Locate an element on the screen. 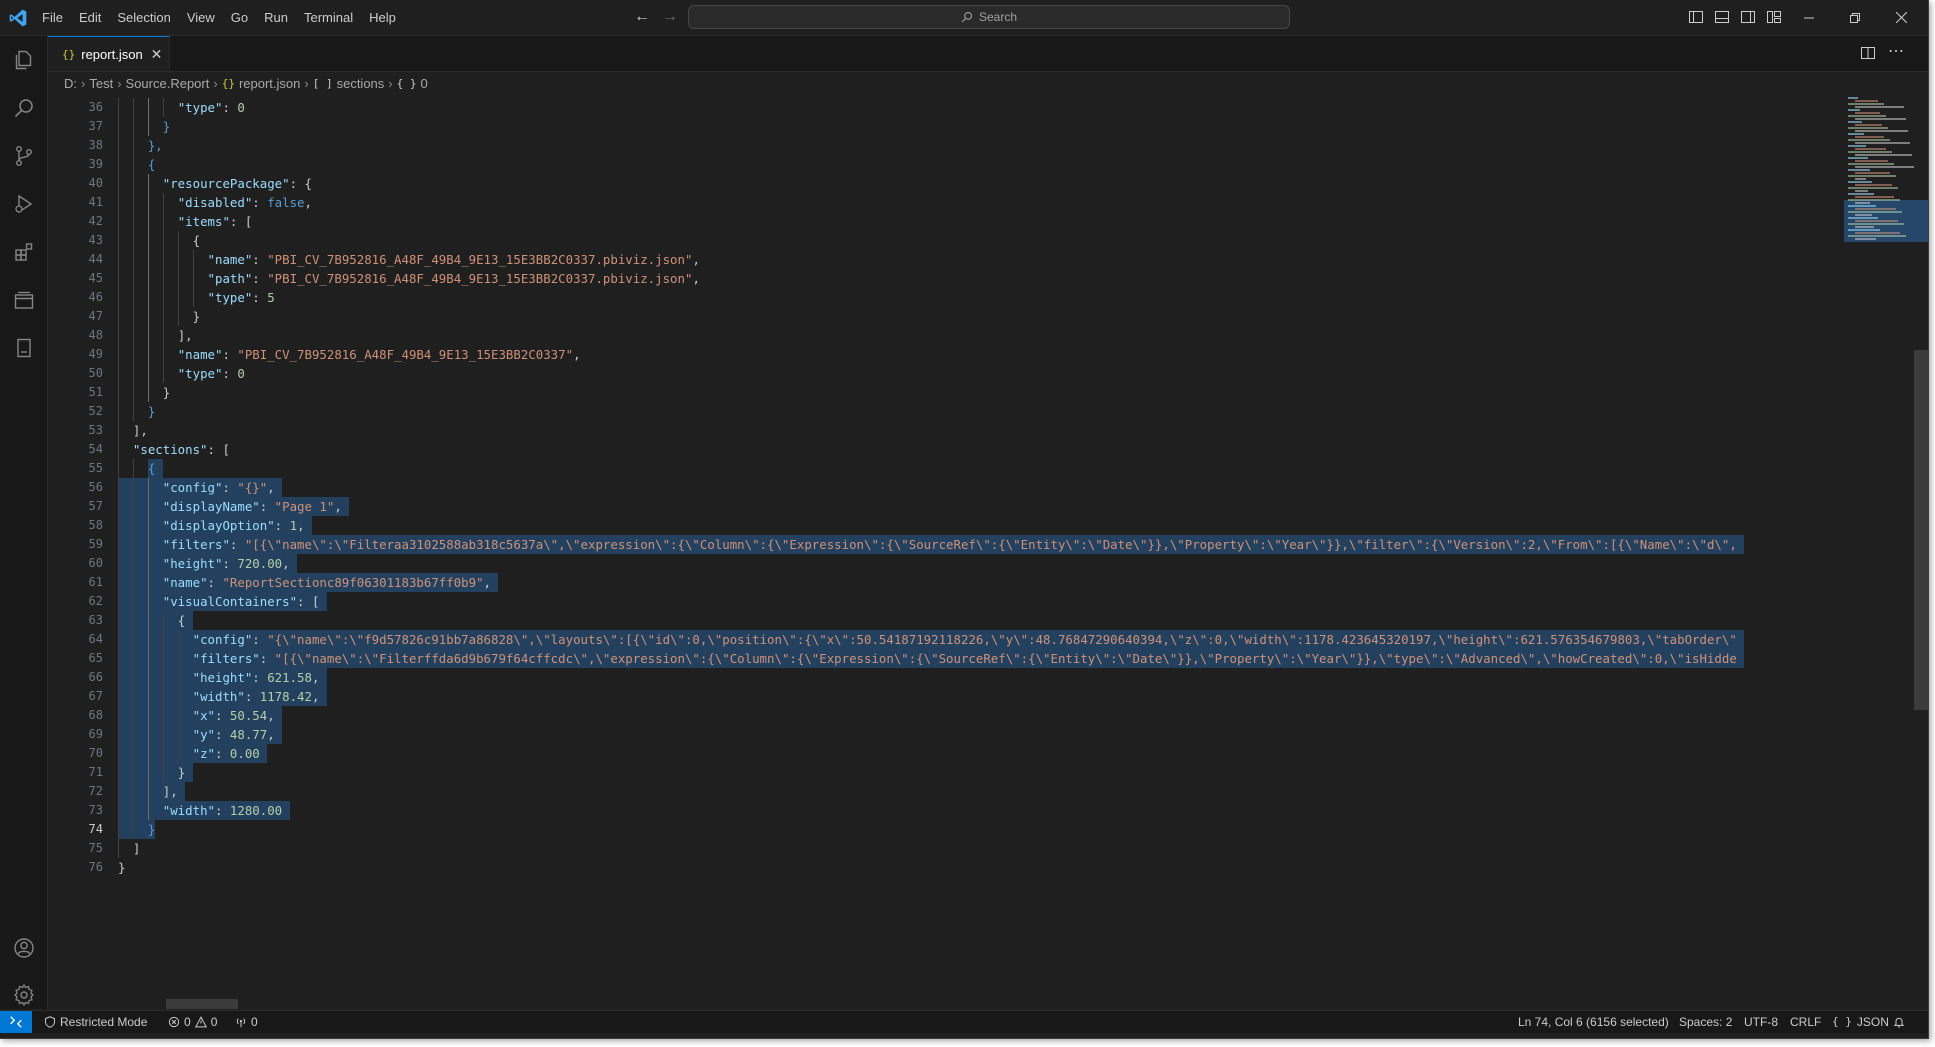 This screenshot has width=1935, height=1047. code-line: "z": 0.00 is located at coordinates (189, 753).